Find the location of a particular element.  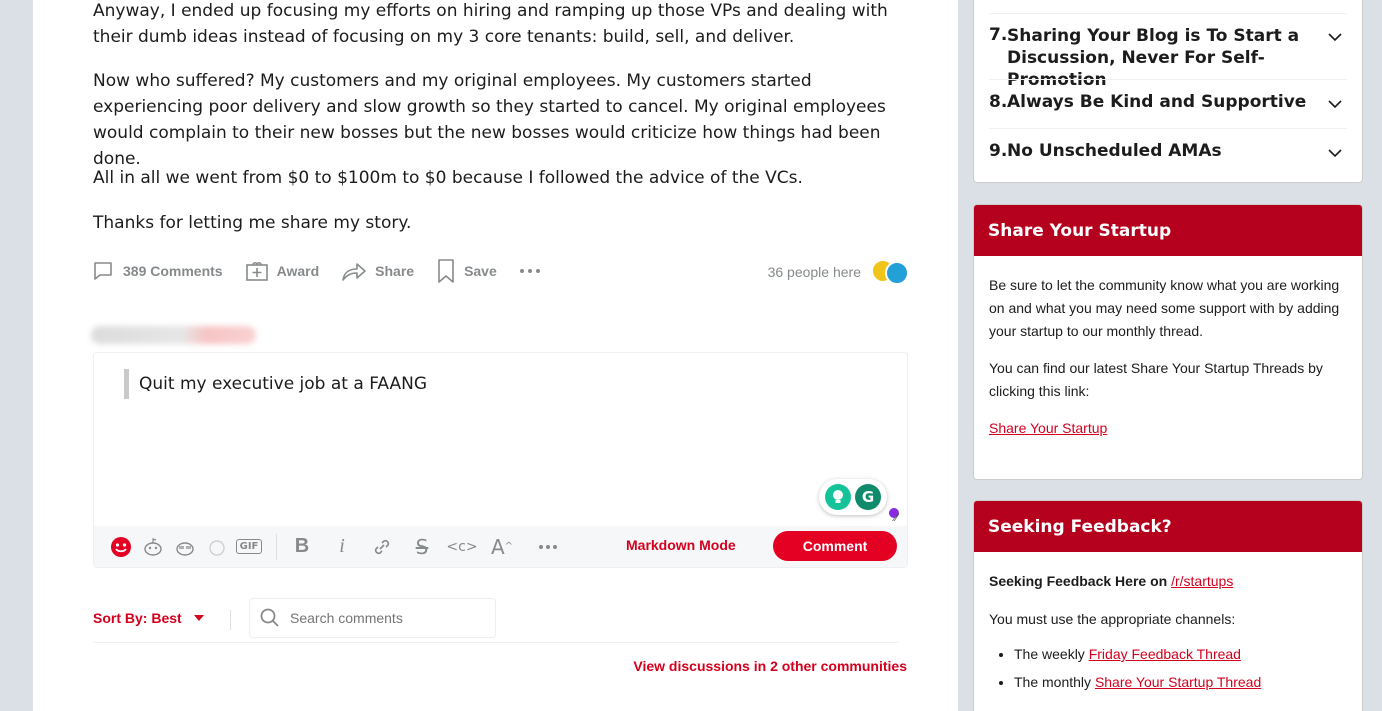

bold-icon: B is located at coordinates (302, 547).